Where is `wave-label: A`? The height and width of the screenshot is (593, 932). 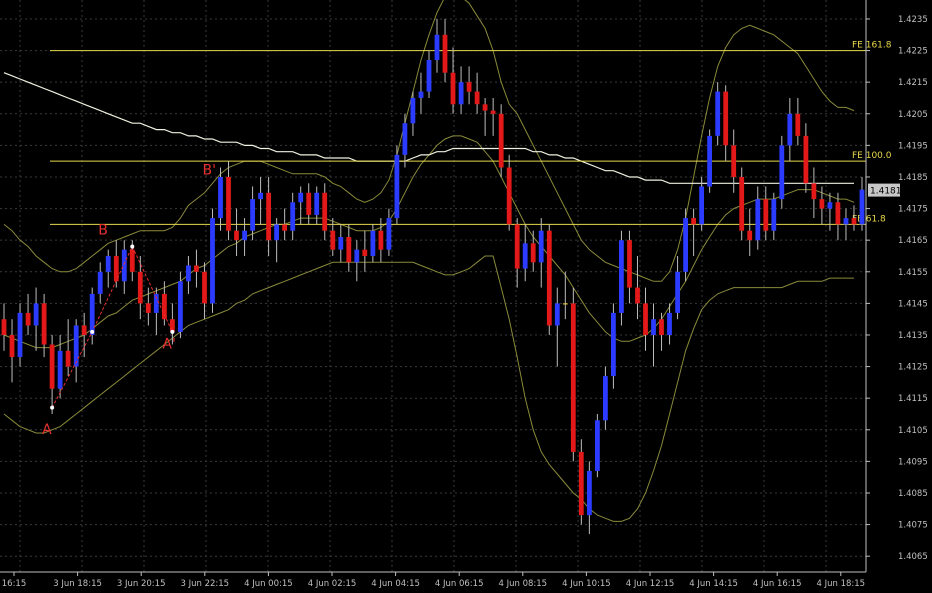
wave-label: A is located at coordinates (47, 430).